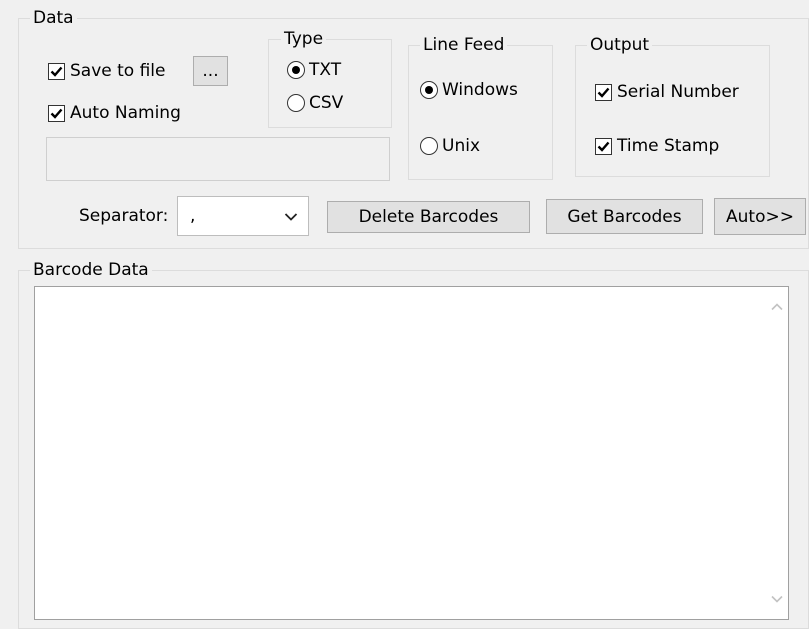 The image size is (809, 629). What do you see at coordinates (760, 216) in the screenshot?
I see `auto-button: Auto>>` at bounding box center [760, 216].